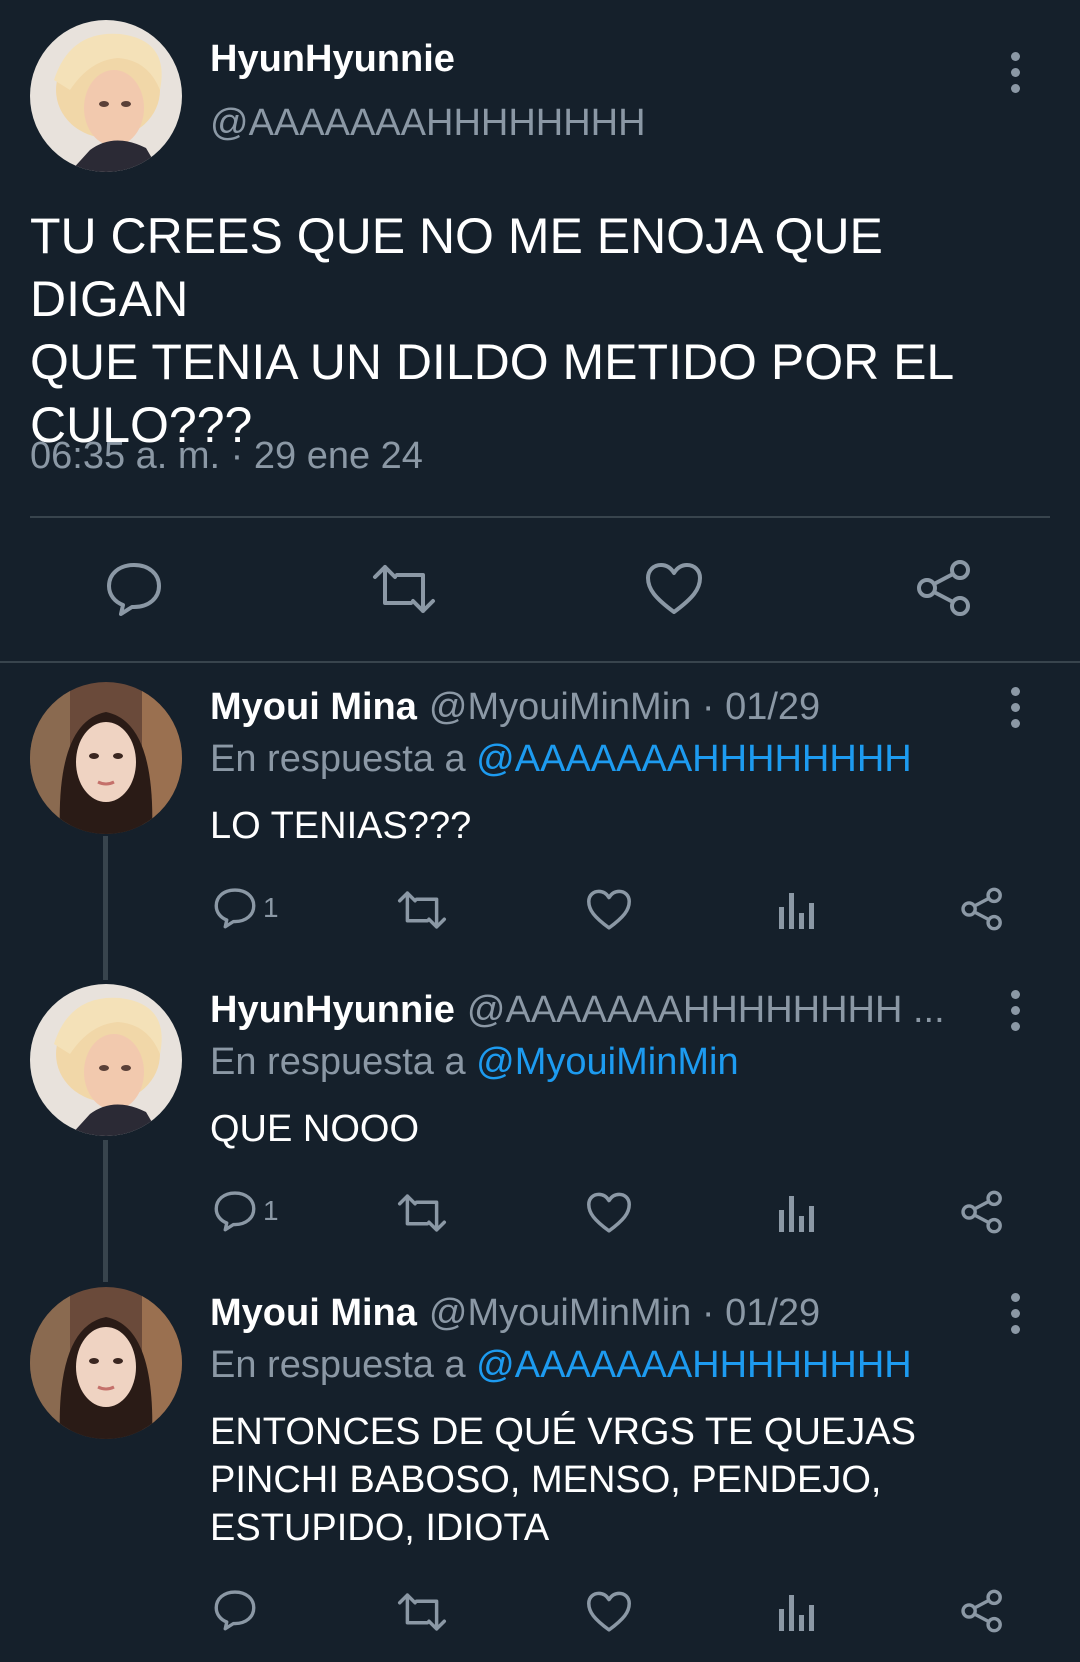  Describe the element at coordinates (332, 59) in the screenshot. I see `main-tweet-name: HyunHyunnie` at that location.